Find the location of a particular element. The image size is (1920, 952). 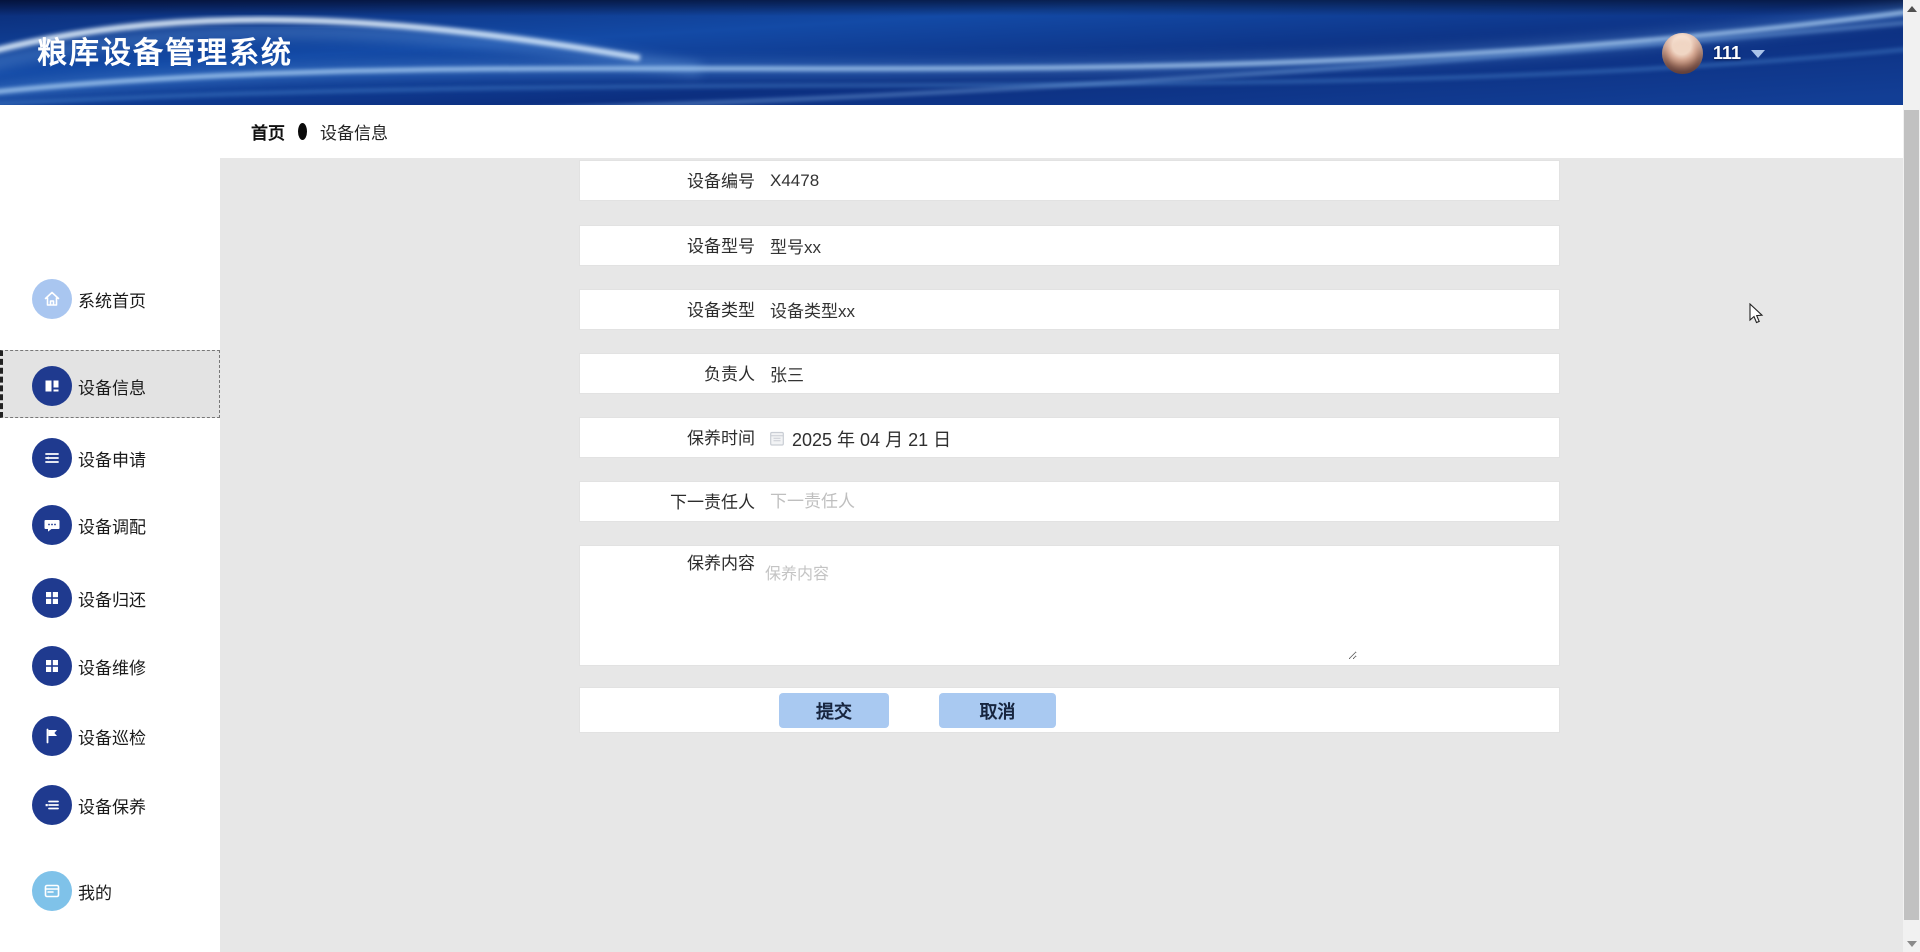

user-avatar is located at coordinates (1682, 53).